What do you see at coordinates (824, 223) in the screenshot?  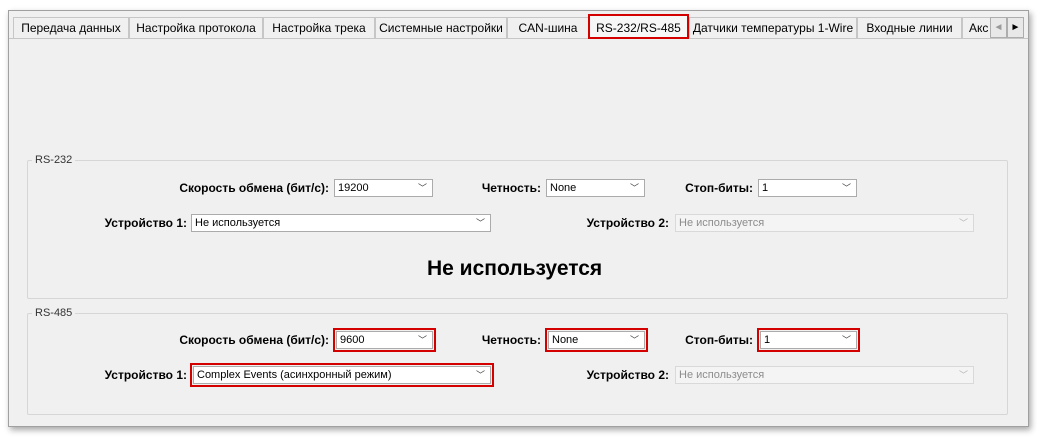 I see `rs232-device2-select: Не используется ﹀` at bounding box center [824, 223].